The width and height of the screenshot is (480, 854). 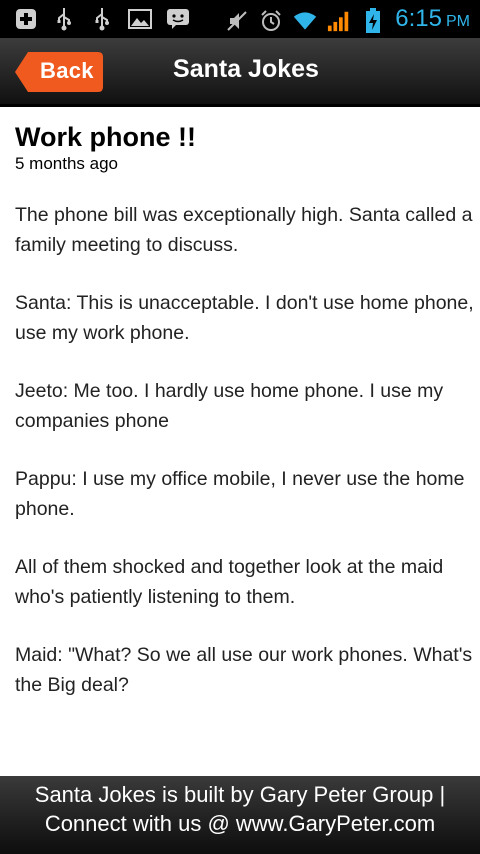 I want to click on status-bar: 6:15 PM, so click(x=240, y=19).